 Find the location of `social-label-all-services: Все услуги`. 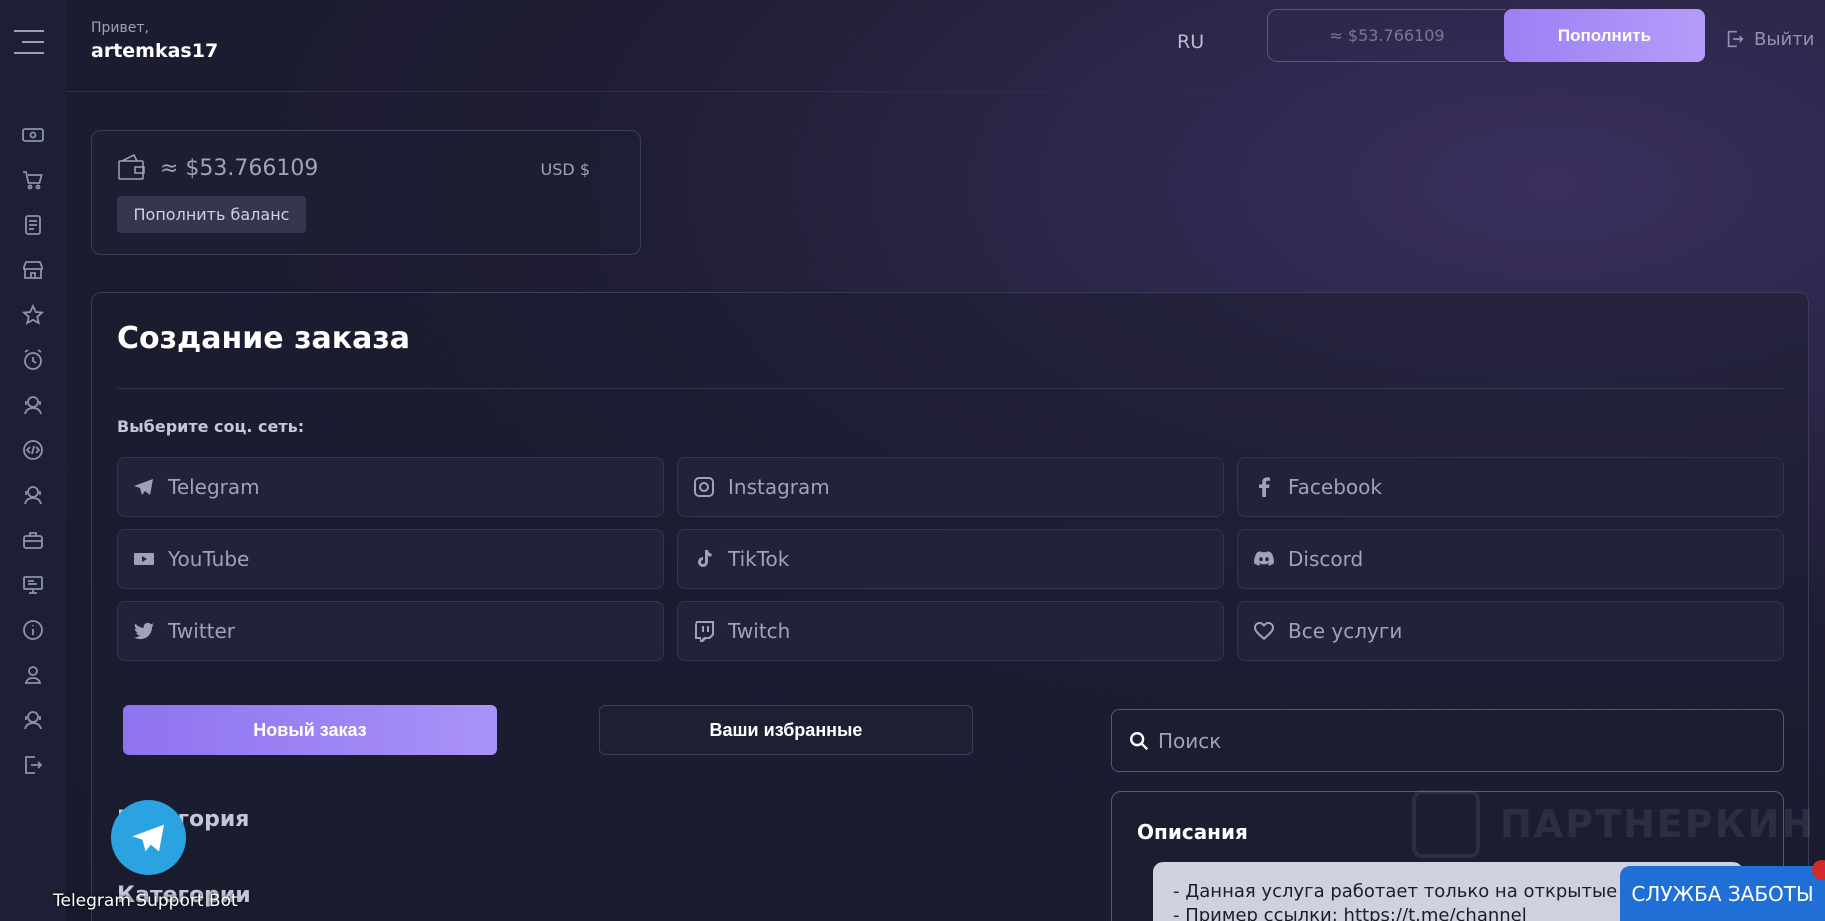

social-label-all-services: Все услуги is located at coordinates (1345, 631).